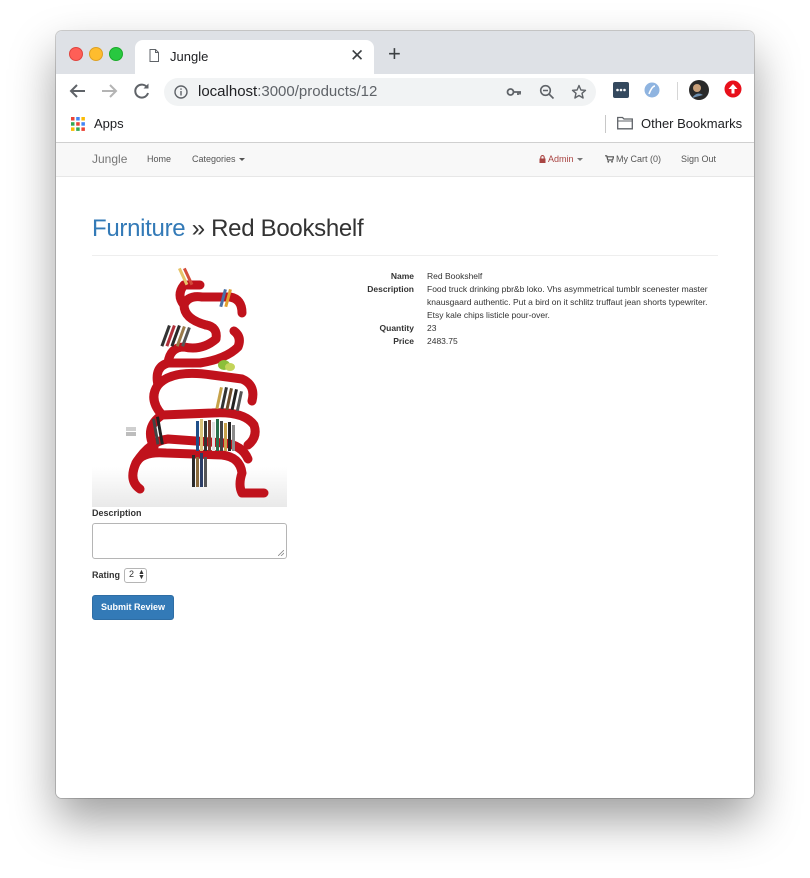  I want to click on nav-admin-dropdown: Admin, so click(561, 159).